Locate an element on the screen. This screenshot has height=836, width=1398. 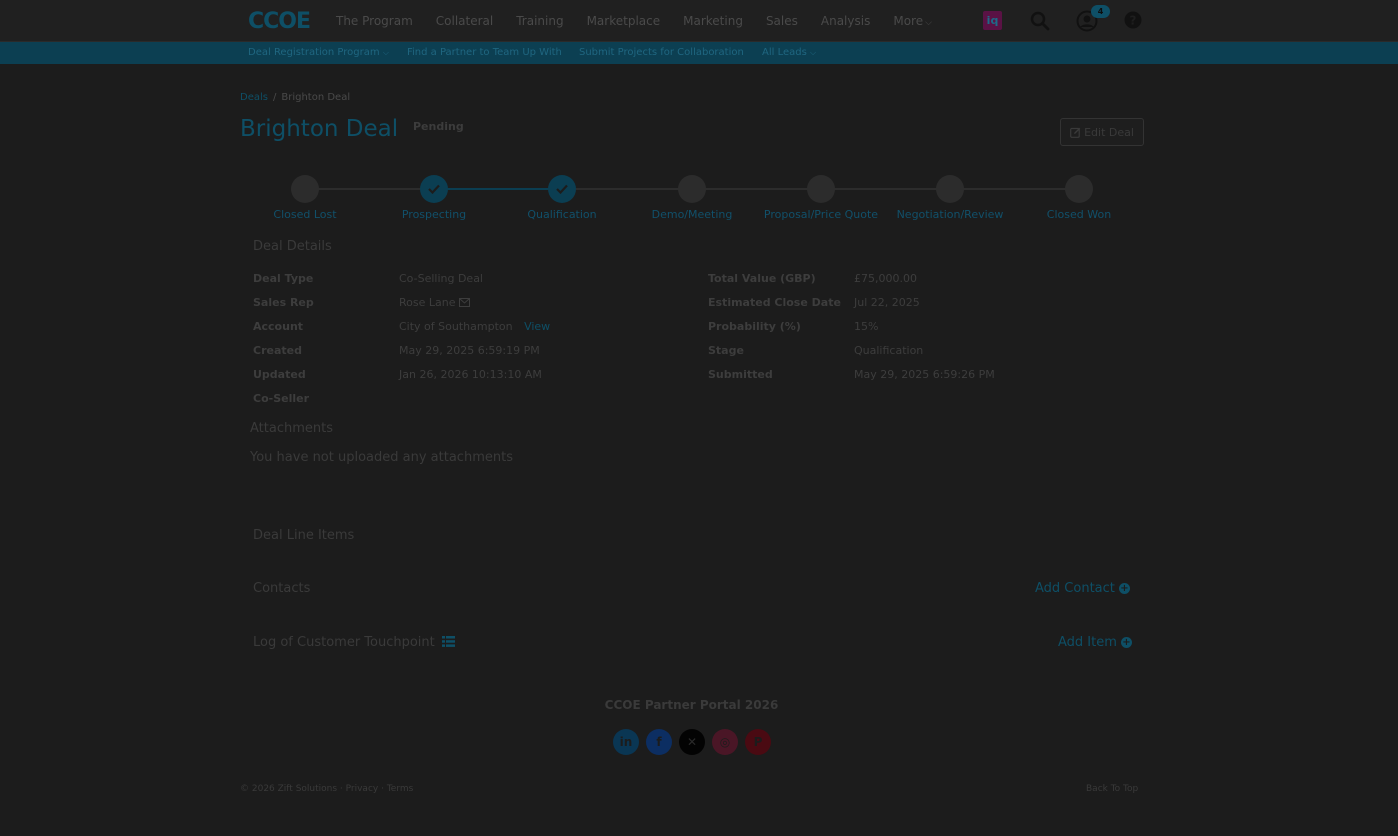
edit-deal-button: Edit Deal is located at coordinates (1102, 132).